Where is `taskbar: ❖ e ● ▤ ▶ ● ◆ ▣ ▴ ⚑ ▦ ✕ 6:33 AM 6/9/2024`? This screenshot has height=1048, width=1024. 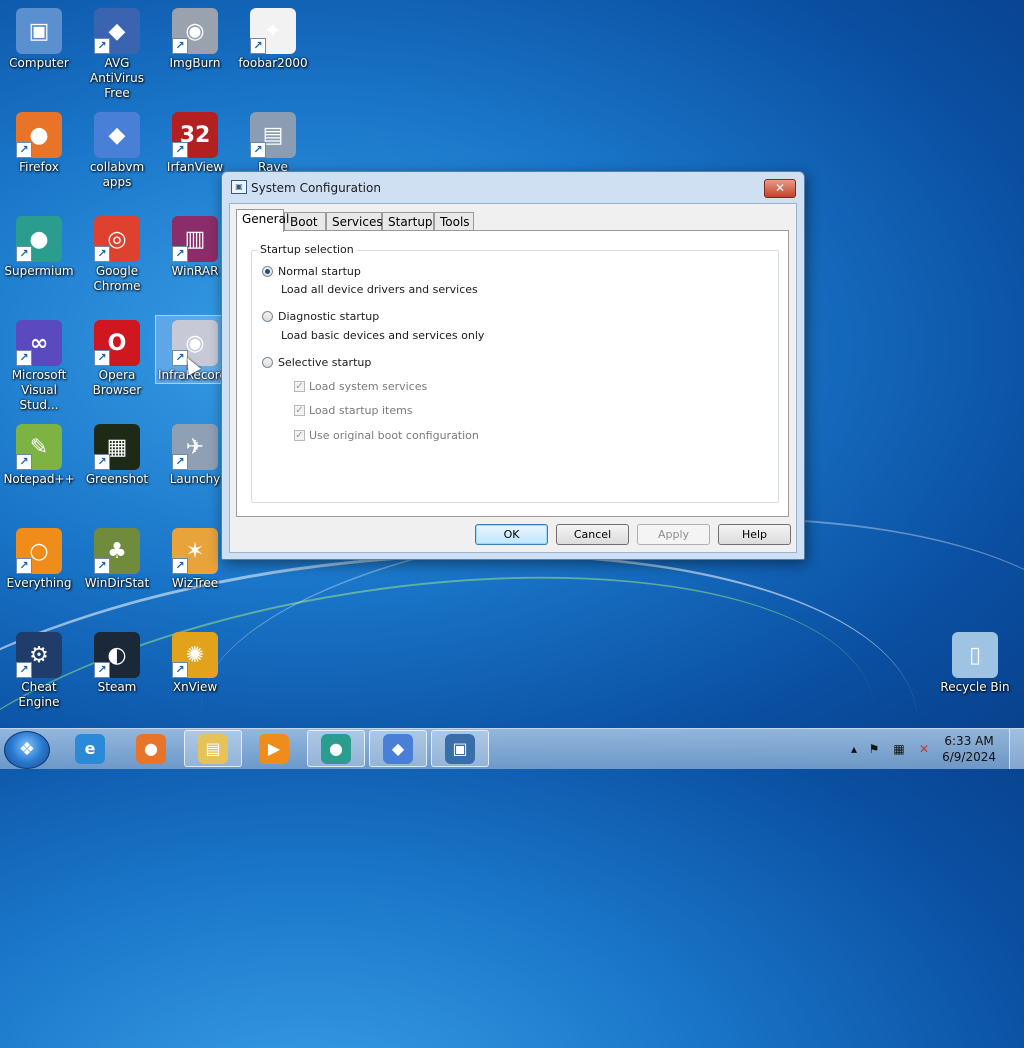 taskbar: ❖ e ● ▤ ▶ ● ◆ ▣ ▴ ⚑ ▦ ✕ 6:33 AM 6/9/2024 is located at coordinates (512, 748).